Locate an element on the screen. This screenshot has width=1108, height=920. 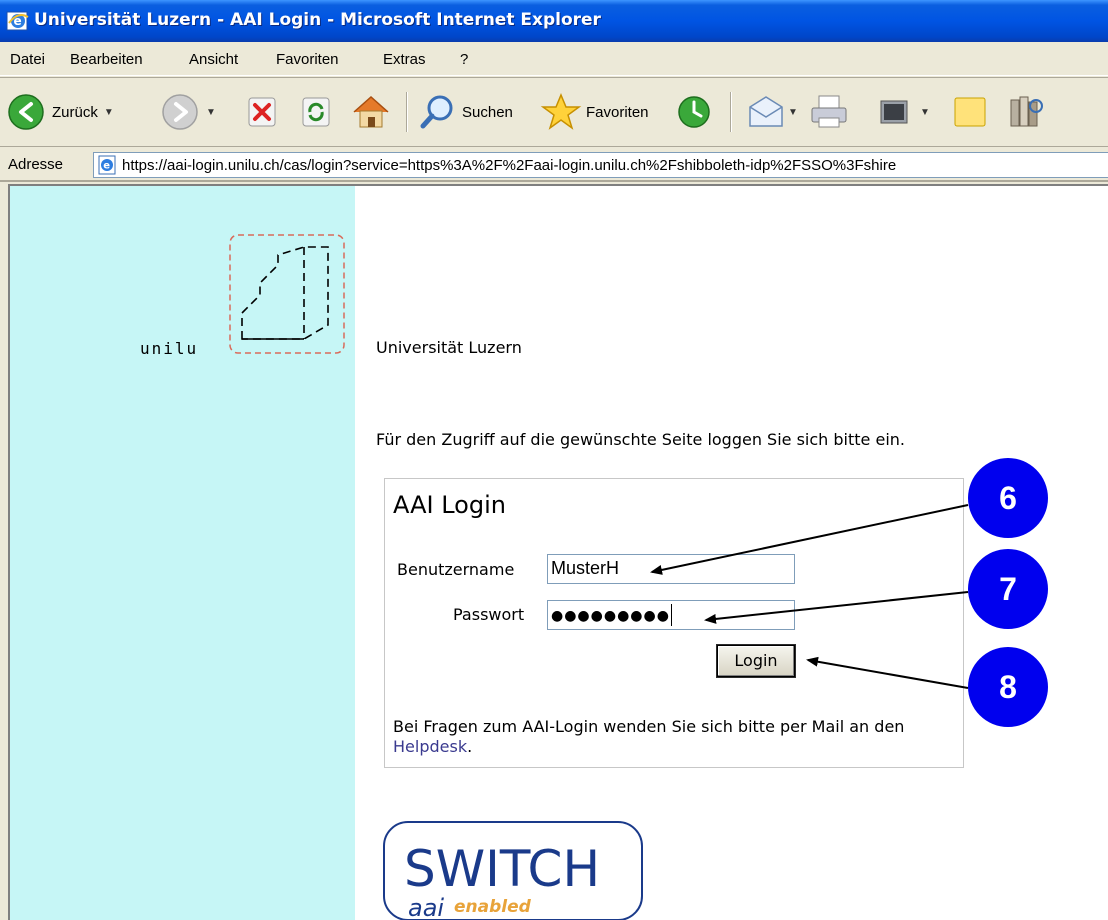
menu-extras: Extras is located at coordinates (404, 59).